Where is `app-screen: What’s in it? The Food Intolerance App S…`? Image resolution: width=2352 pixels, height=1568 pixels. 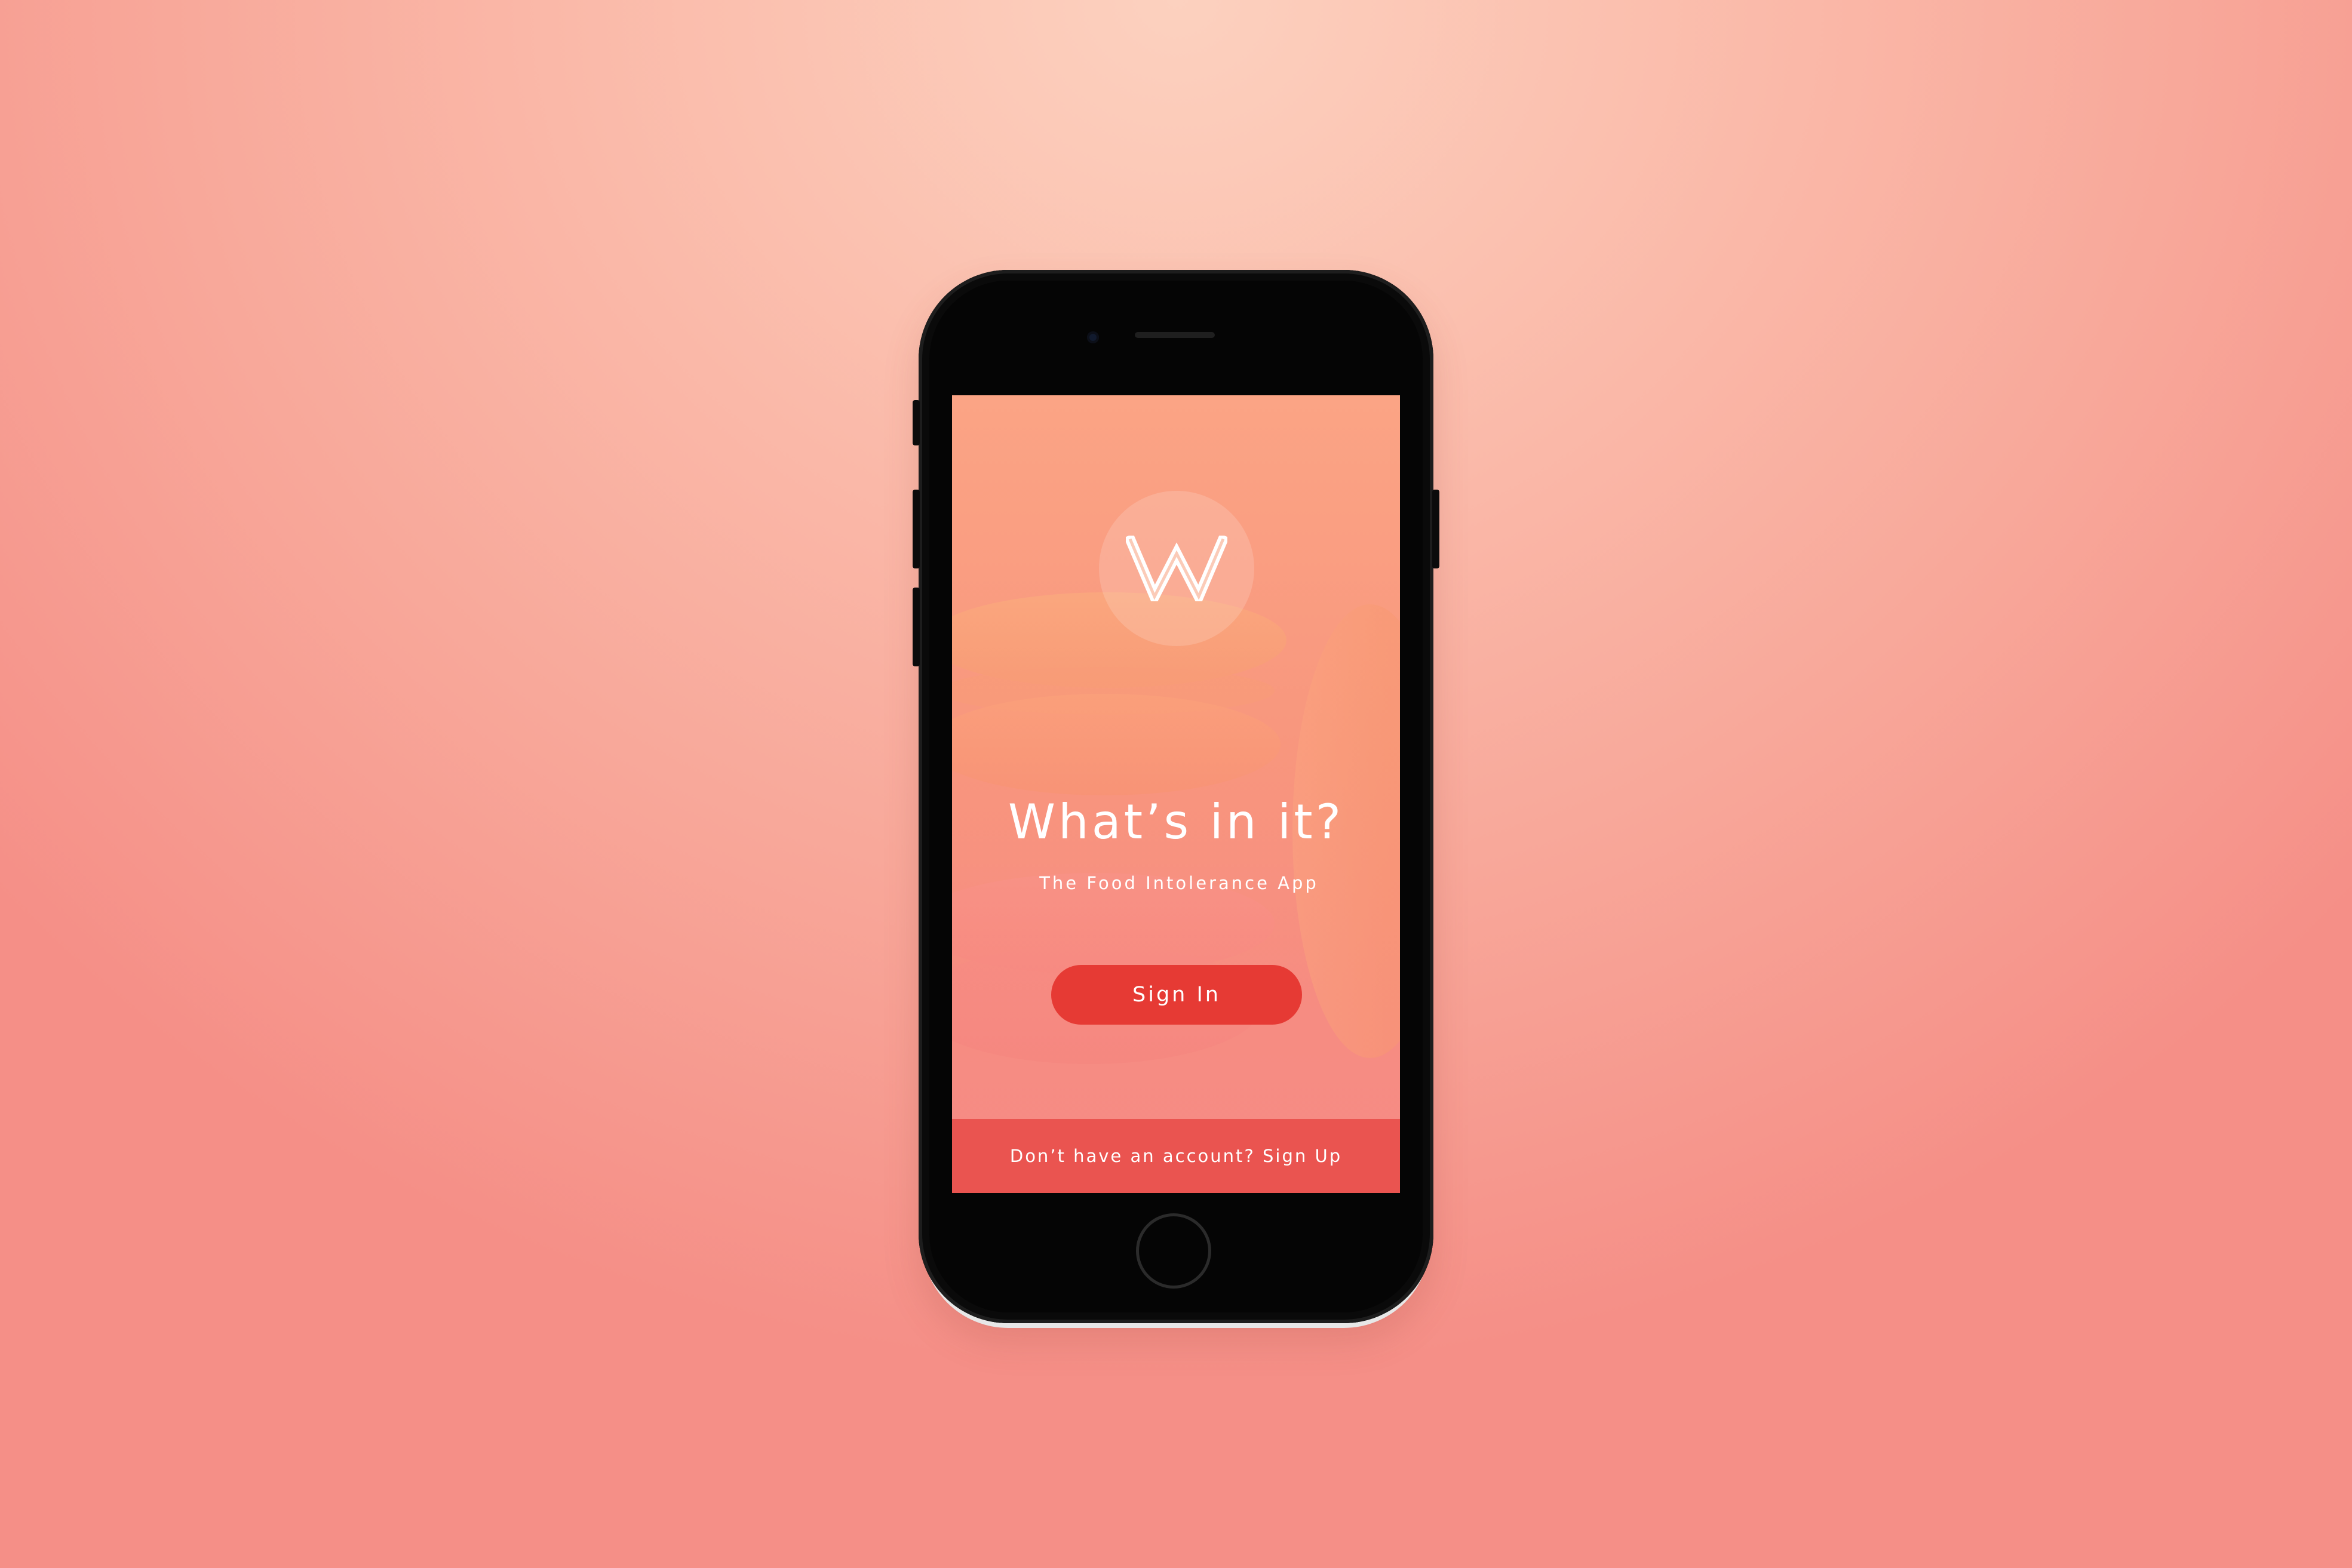
app-screen: What’s in it? The Food Intolerance App S… is located at coordinates (1176, 794).